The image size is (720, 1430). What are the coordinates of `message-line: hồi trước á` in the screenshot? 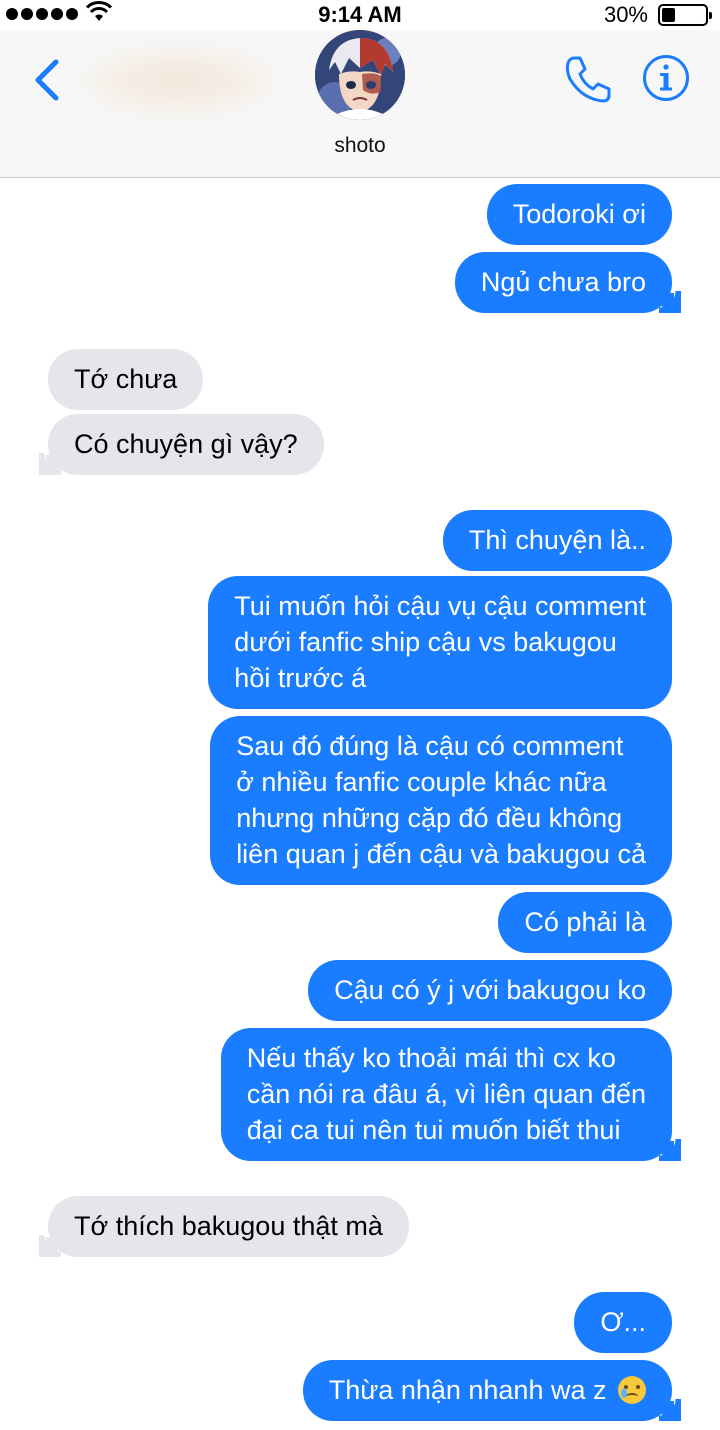 It's located at (300, 678).